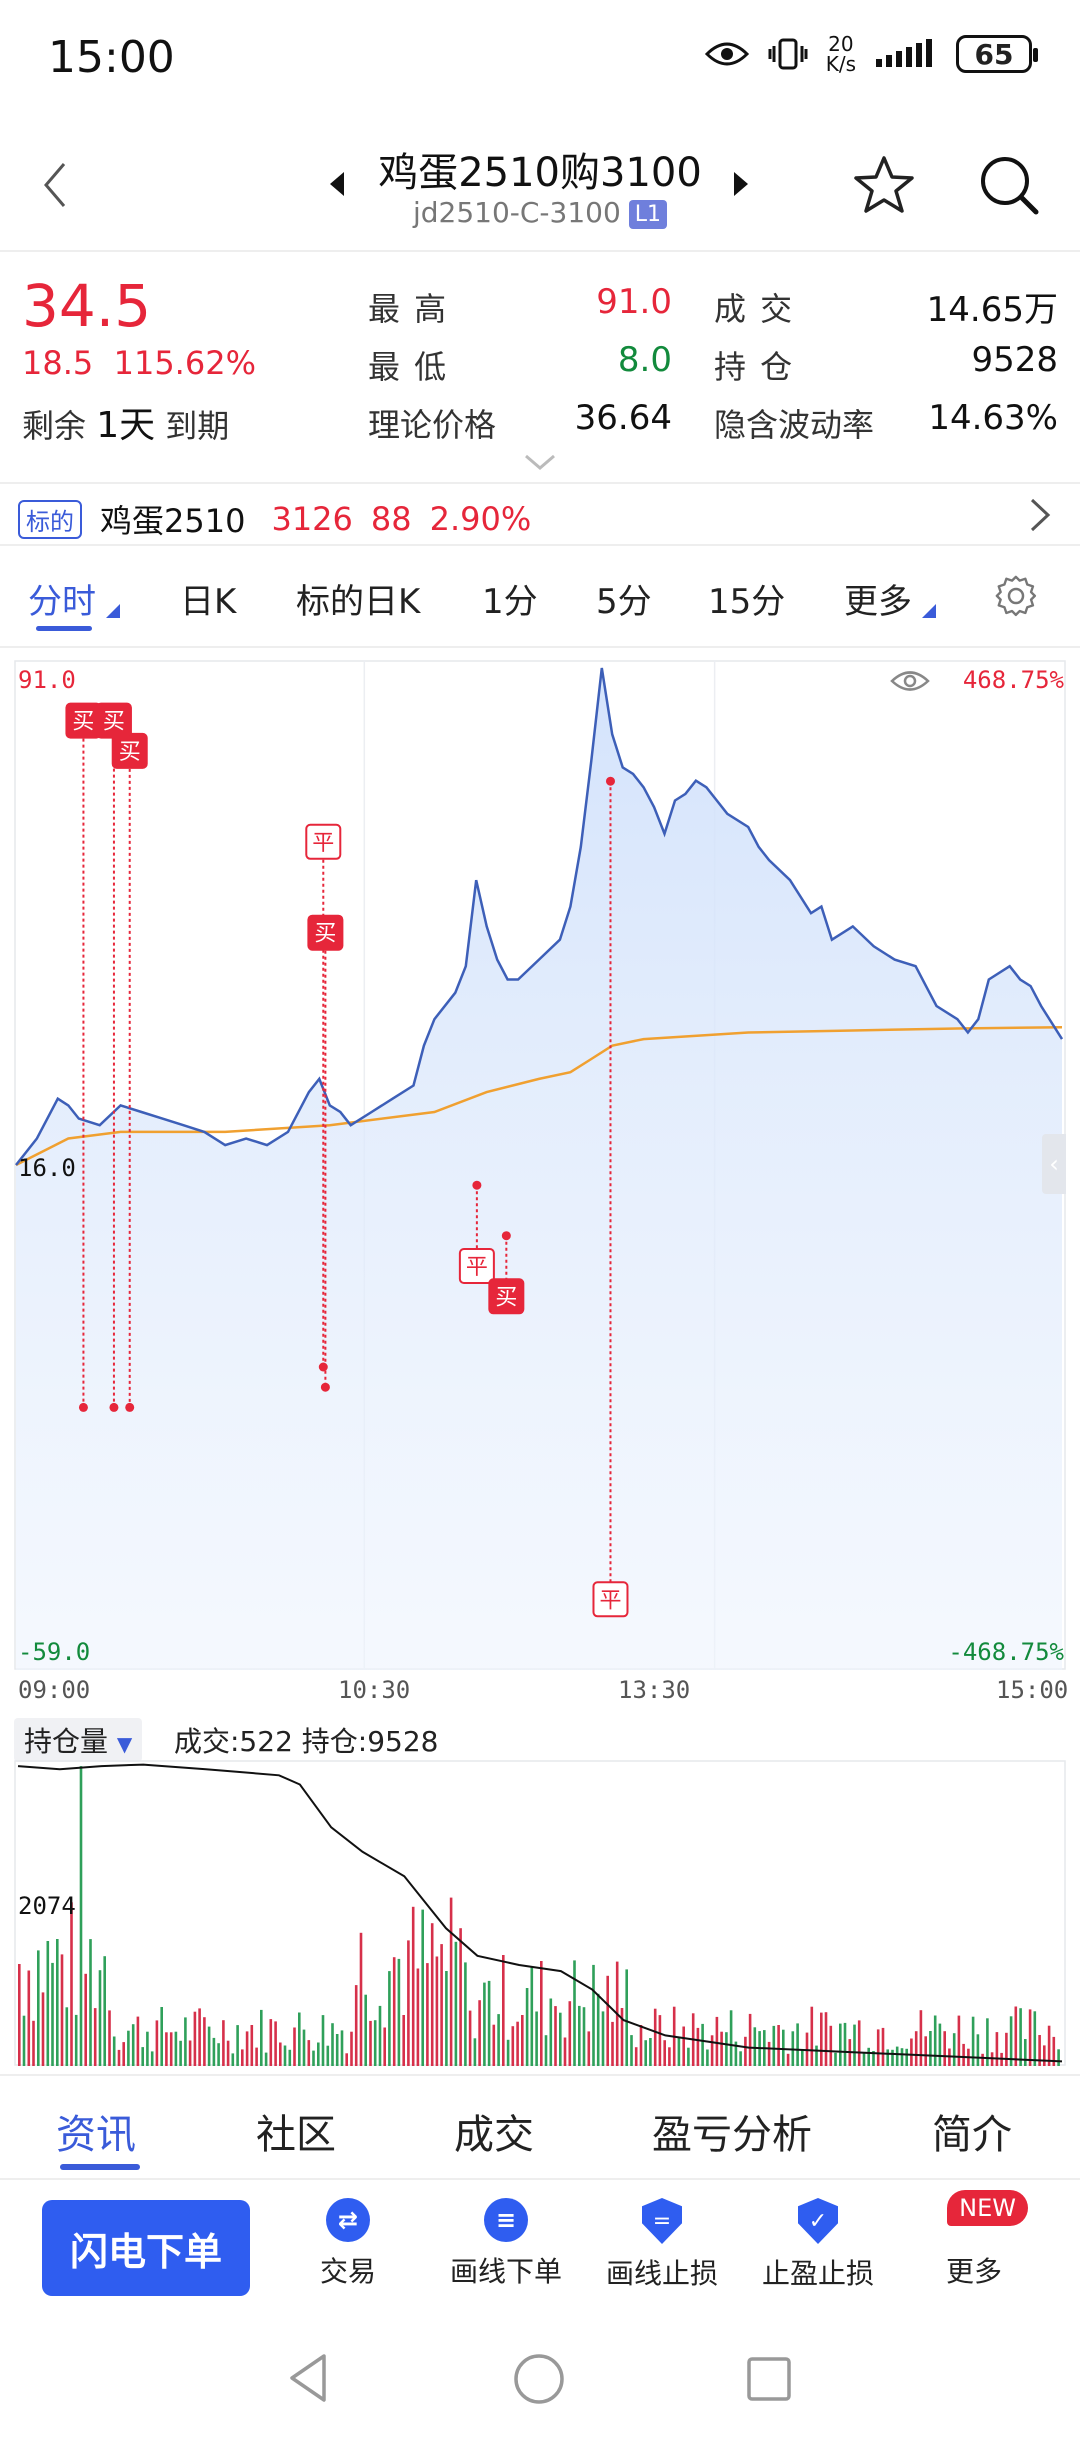 This screenshot has width=1080, height=2440. Describe the element at coordinates (732, 2131) in the screenshot. I see `btab-pnl-analysis: 盈亏分析` at that location.